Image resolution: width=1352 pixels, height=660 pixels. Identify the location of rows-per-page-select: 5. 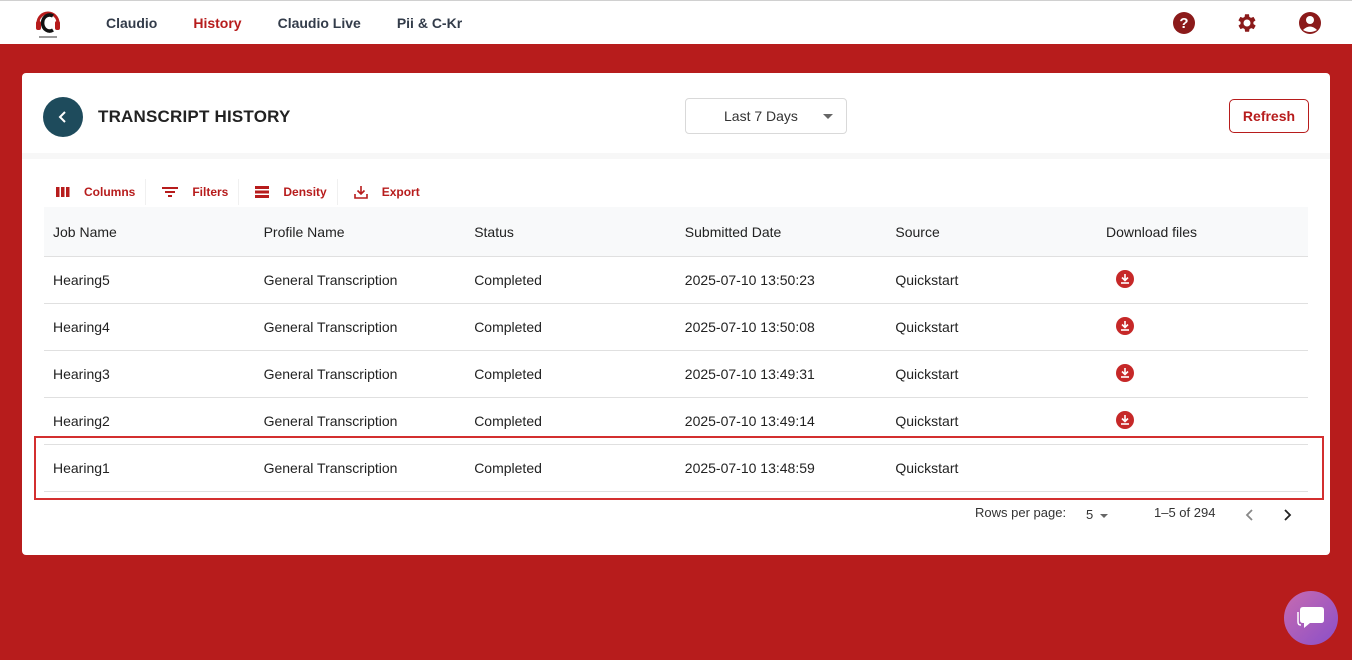
(1089, 514).